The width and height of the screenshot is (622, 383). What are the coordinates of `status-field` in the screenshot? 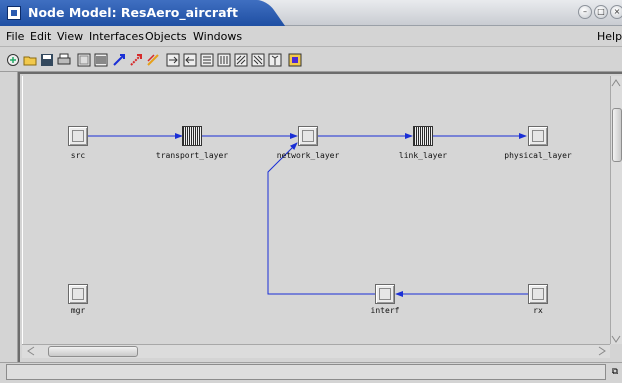 It's located at (306, 372).